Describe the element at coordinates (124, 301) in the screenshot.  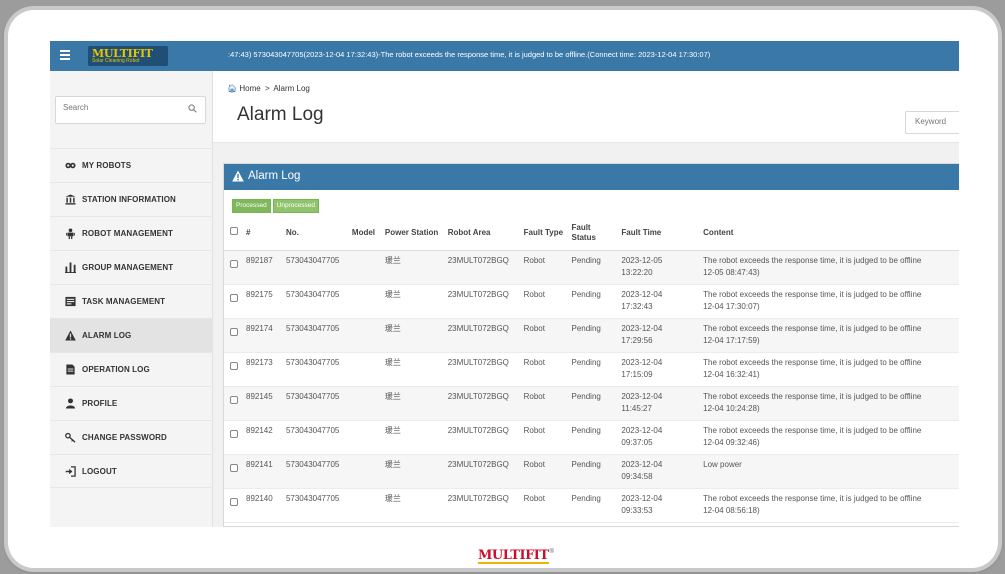
I see `sidebar-item-label: TASK MANAGEMENT` at that location.